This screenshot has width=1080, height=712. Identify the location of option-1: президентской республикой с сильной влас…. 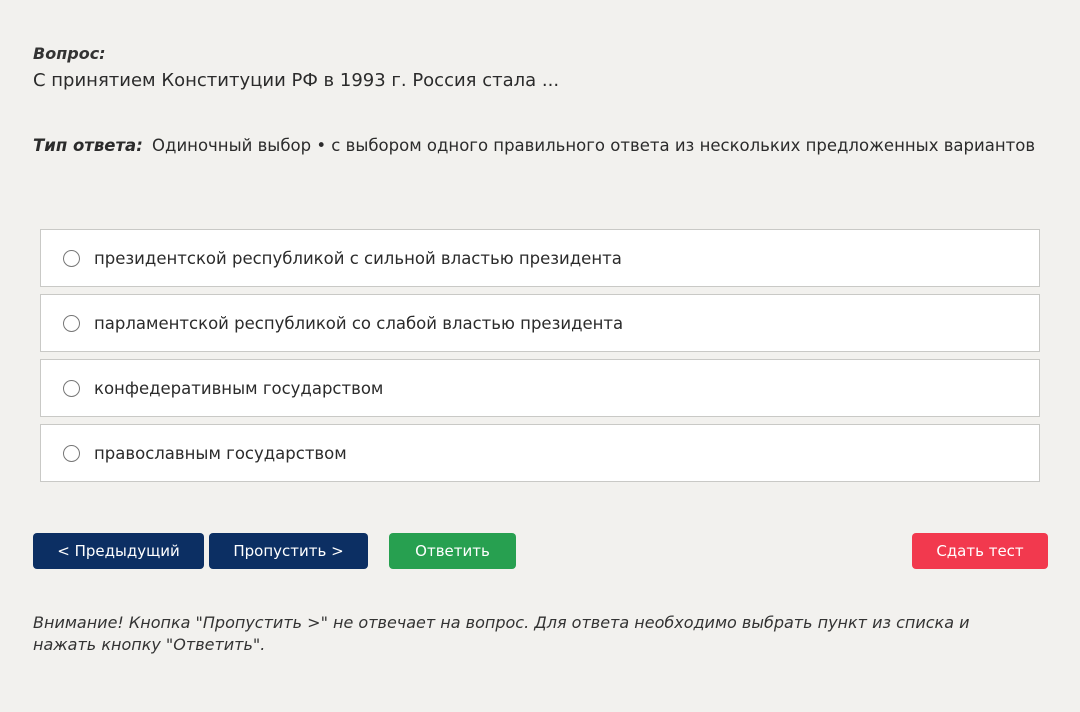
(540, 258).